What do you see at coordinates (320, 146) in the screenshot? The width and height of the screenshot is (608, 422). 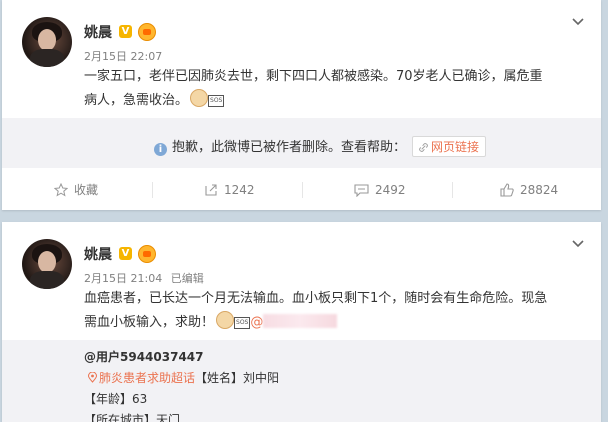 I see `deleted-notice: i 抱歉，此微博已被作者删除。查看帮助： 网页链接` at bounding box center [320, 146].